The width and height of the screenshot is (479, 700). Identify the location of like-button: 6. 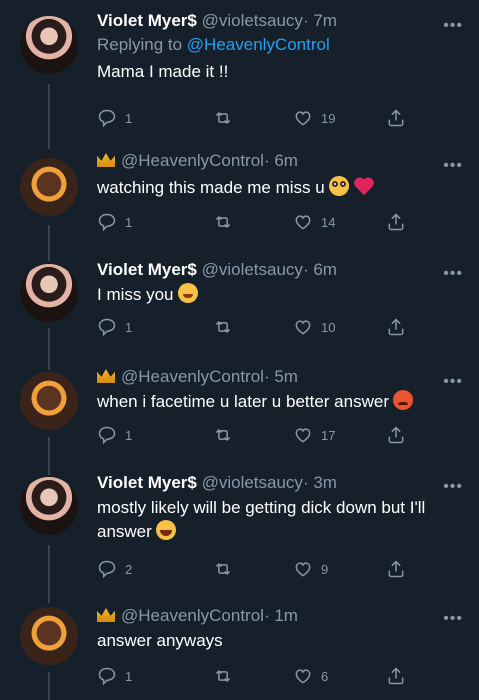
(310, 676).